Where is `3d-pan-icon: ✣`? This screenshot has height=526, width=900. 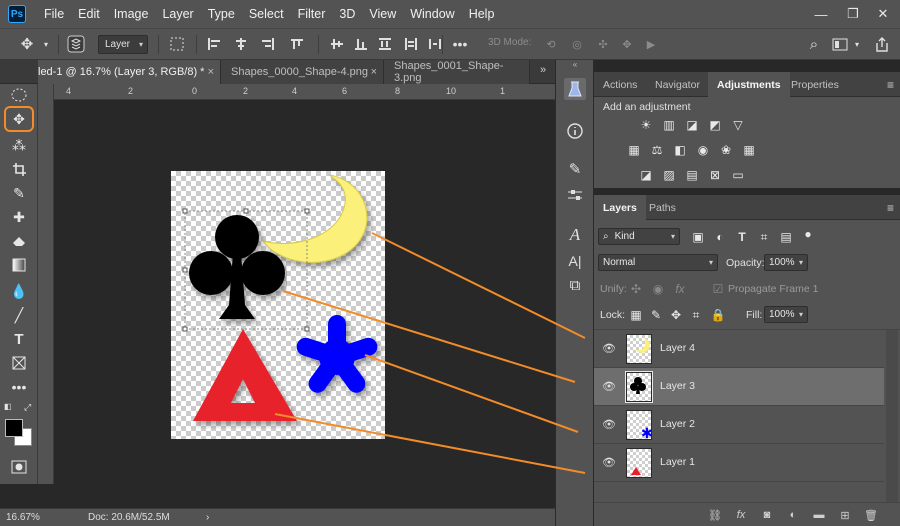
3d-pan-icon: ✣ is located at coordinates (603, 44).